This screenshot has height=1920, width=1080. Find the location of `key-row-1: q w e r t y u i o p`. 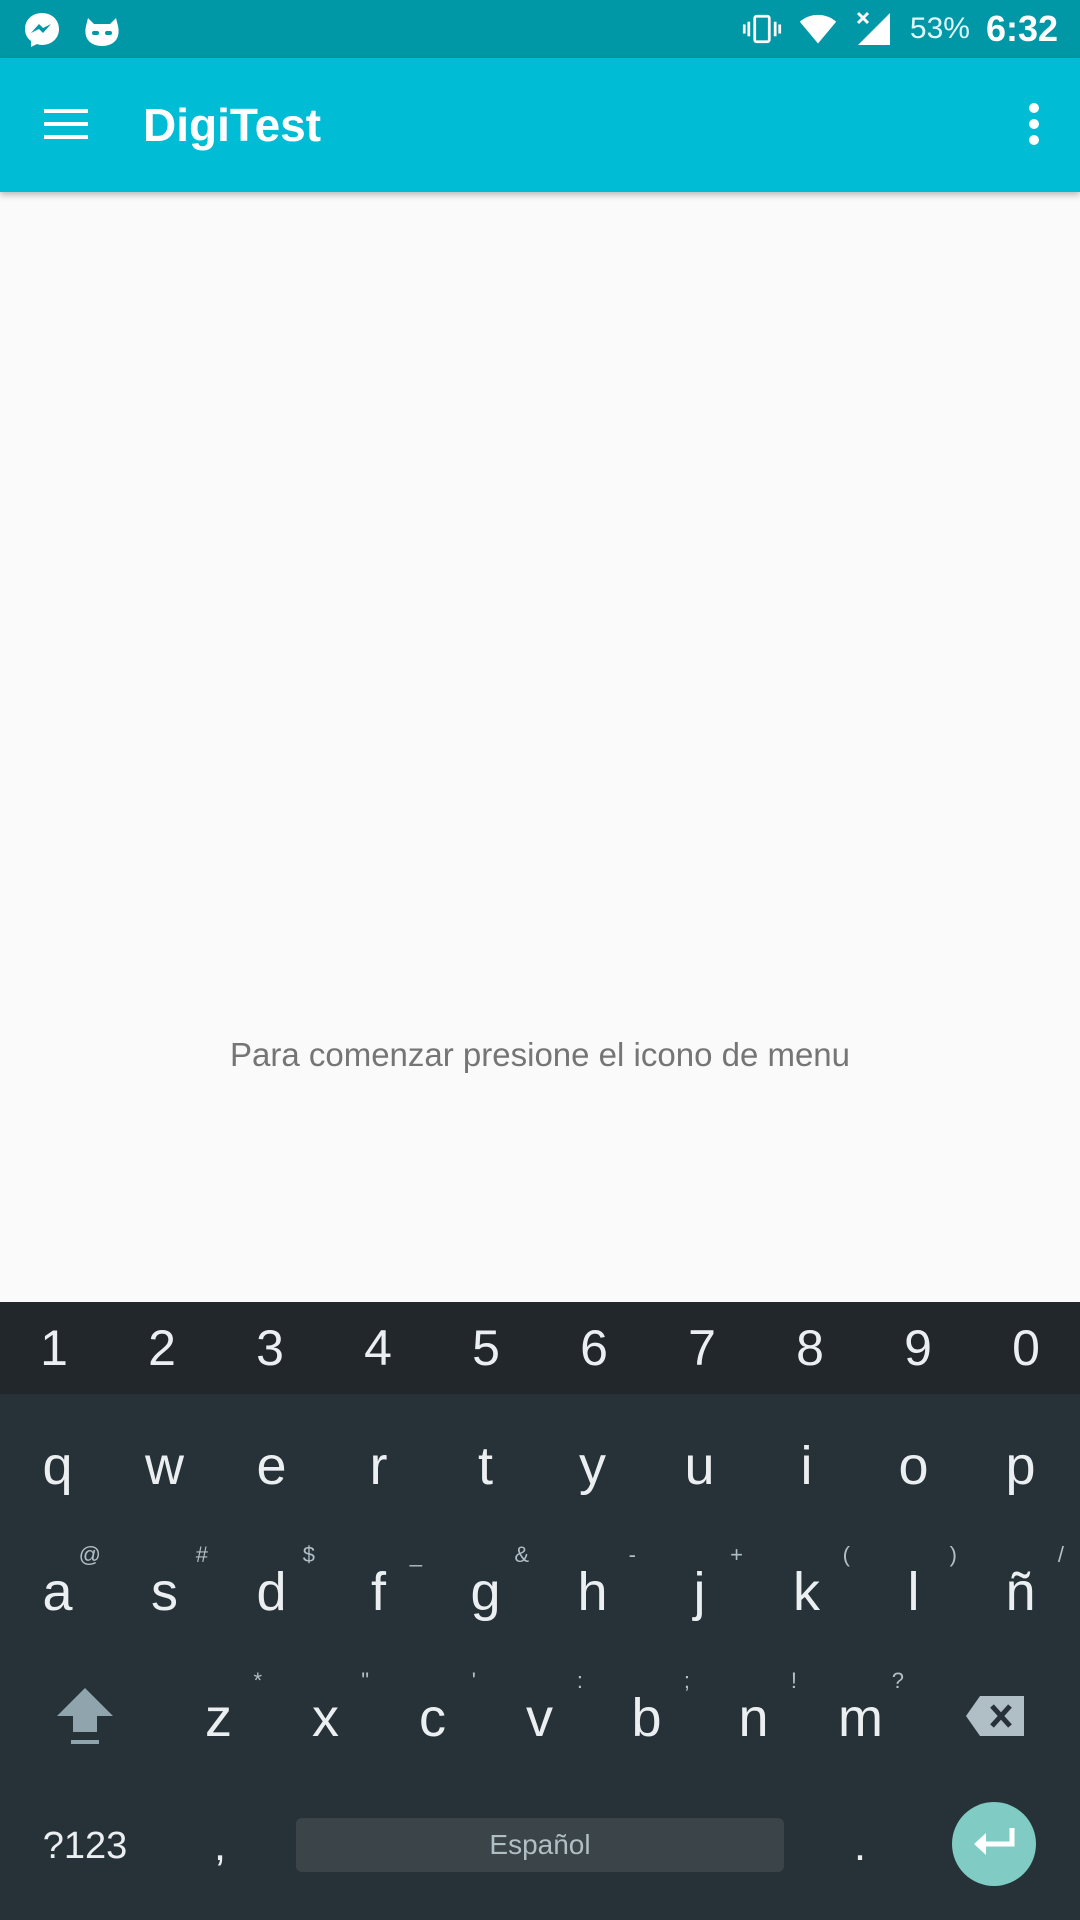

key-row-1: q w e r t y u i o p is located at coordinates (540, 1466).